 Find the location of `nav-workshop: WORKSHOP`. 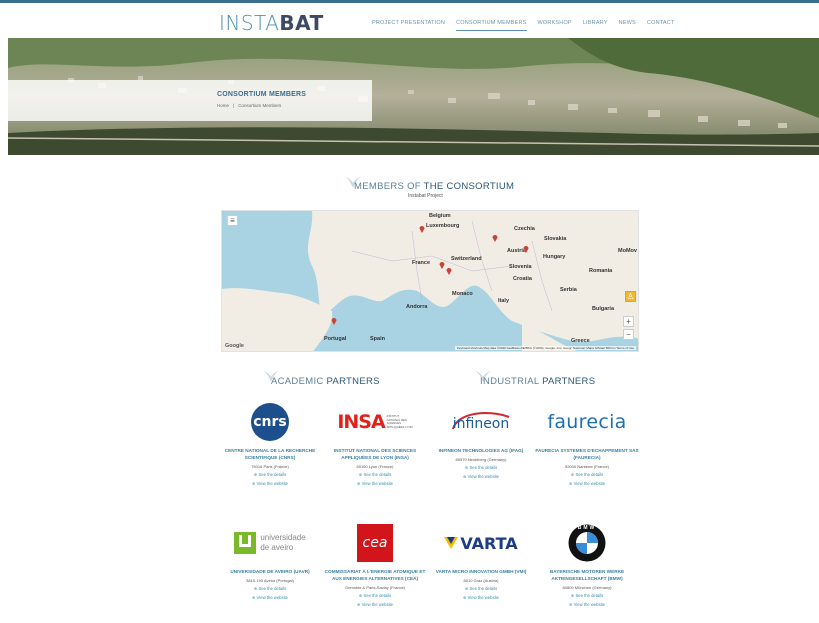

nav-workshop: WORKSHOP is located at coordinates (555, 25).